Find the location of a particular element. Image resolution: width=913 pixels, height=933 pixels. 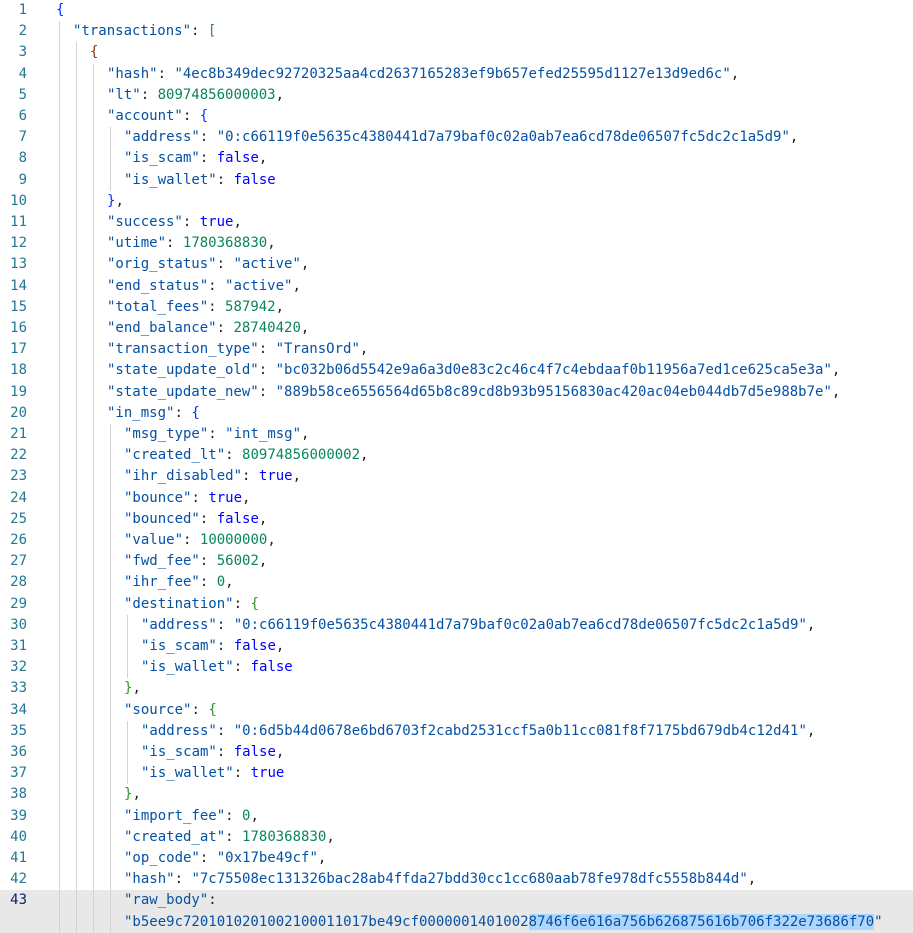

line-number: 41 is located at coordinates (18, 858).